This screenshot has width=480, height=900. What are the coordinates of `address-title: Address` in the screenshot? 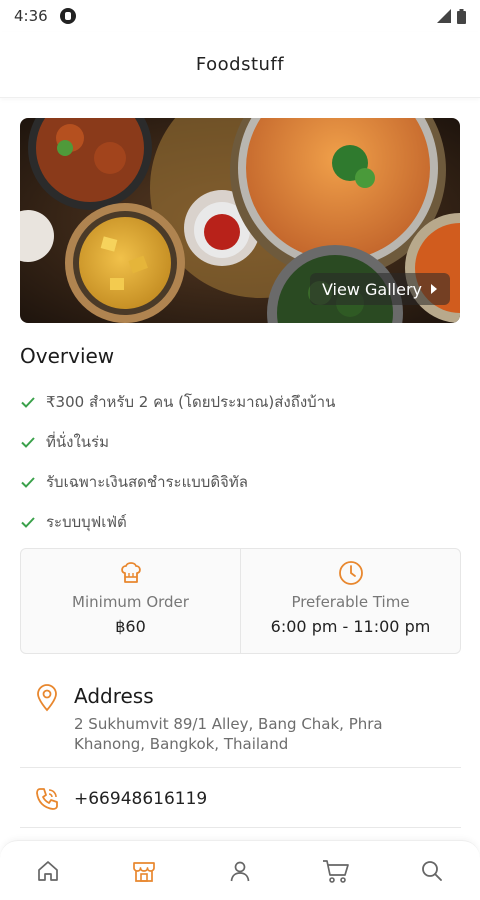 It's located at (114, 696).